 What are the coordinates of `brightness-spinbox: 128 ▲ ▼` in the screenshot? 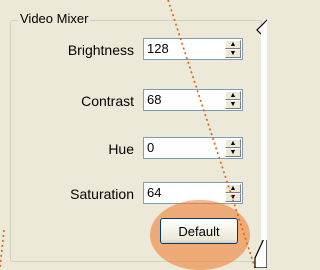 It's located at (193, 49).